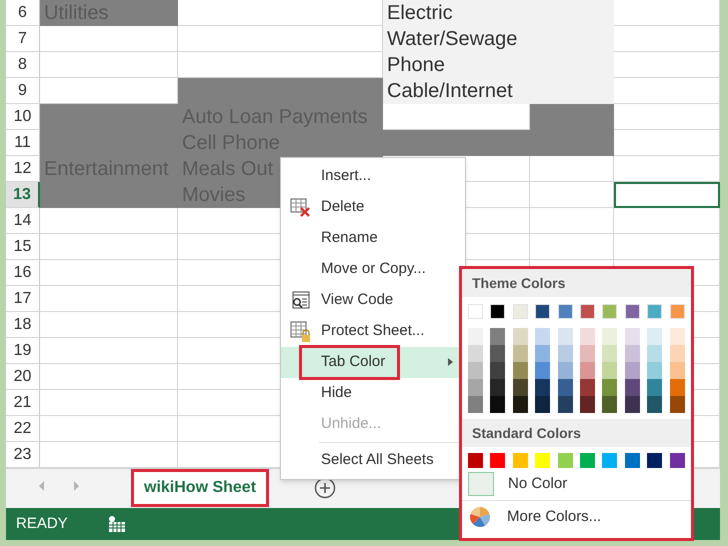 This screenshot has width=728, height=546. What do you see at coordinates (117, 524) in the screenshot?
I see `sheet-stats-icon` at bounding box center [117, 524].